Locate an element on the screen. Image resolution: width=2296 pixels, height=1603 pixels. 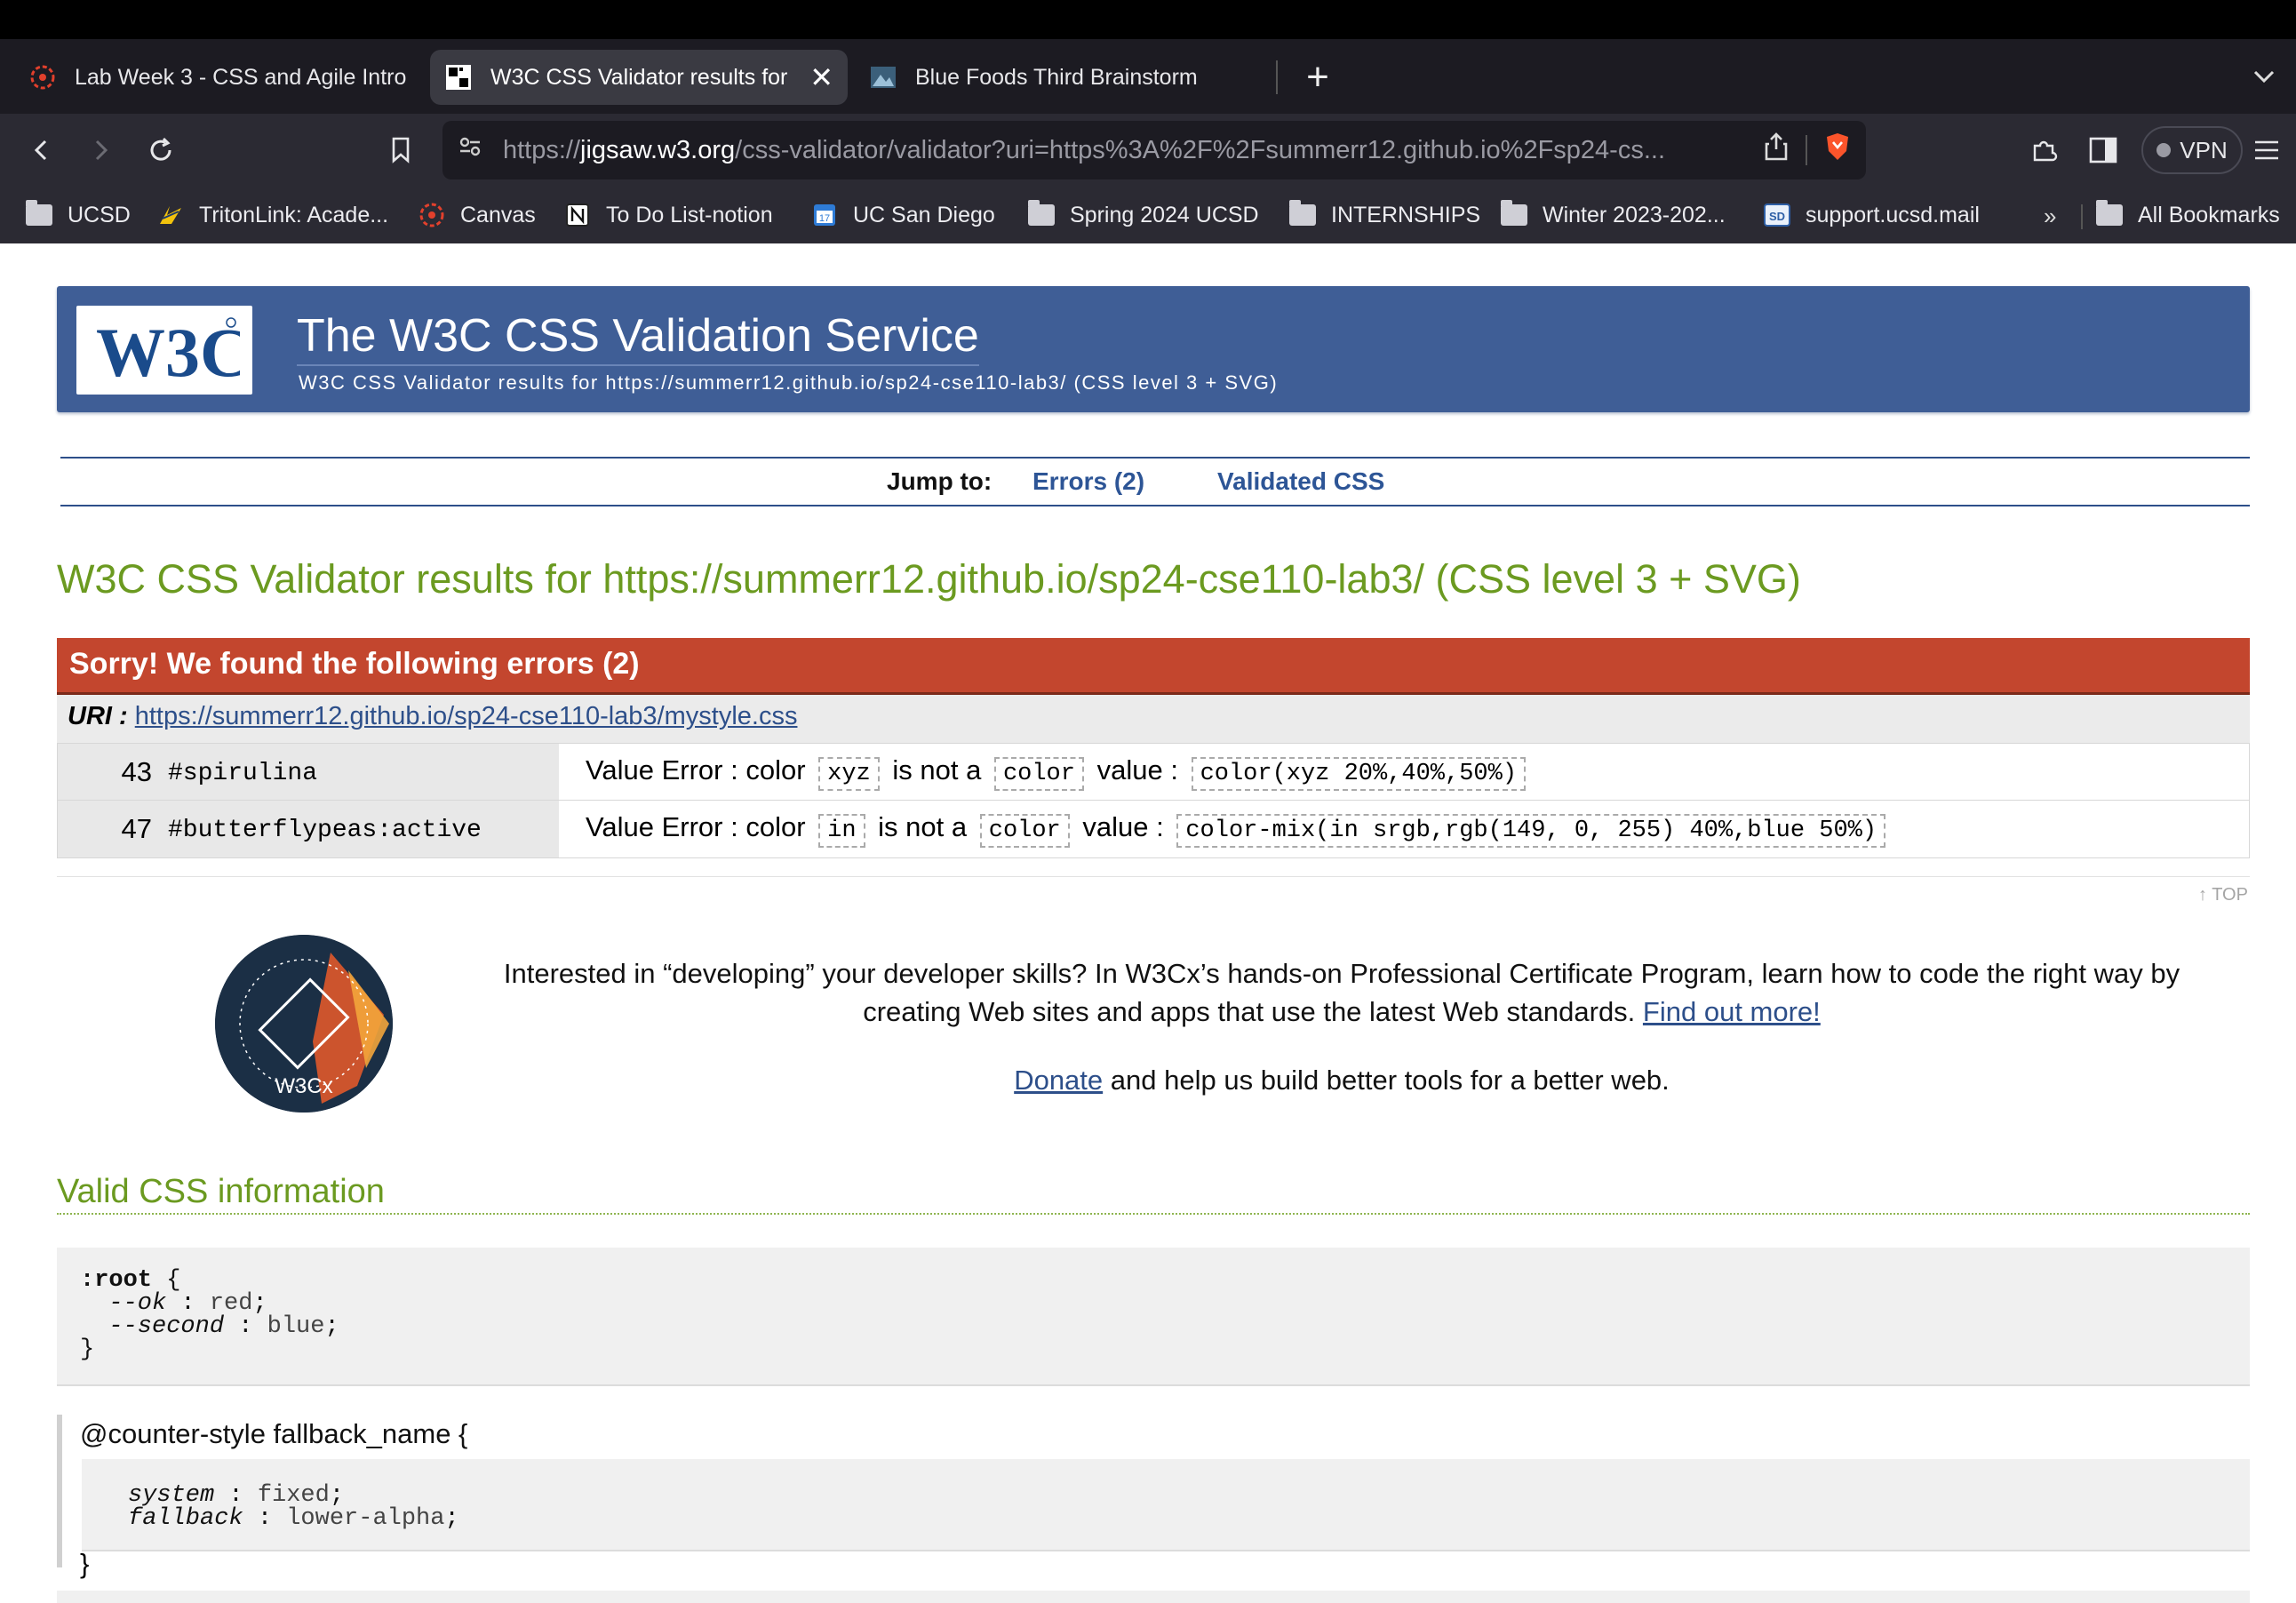
valid-css-heading: Valid CSS information is located at coordinates (1154, 1194).